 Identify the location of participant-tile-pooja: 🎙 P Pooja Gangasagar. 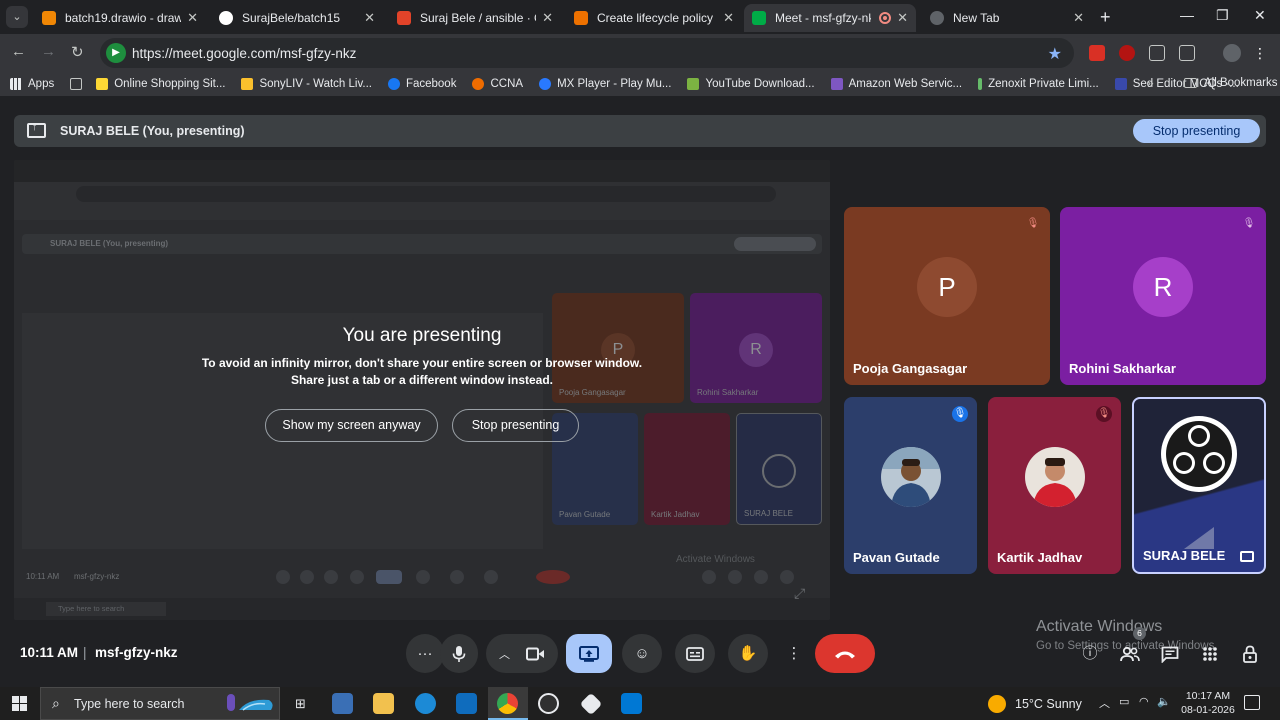
(947, 296).